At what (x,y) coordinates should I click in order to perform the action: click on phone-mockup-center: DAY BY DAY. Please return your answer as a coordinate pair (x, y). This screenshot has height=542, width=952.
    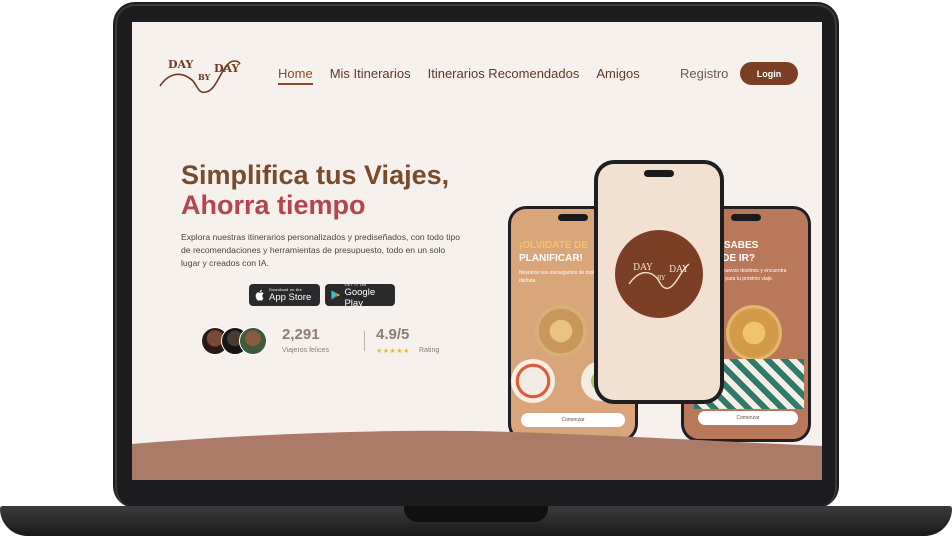
    Looking at the image, I should click on (659, 282).